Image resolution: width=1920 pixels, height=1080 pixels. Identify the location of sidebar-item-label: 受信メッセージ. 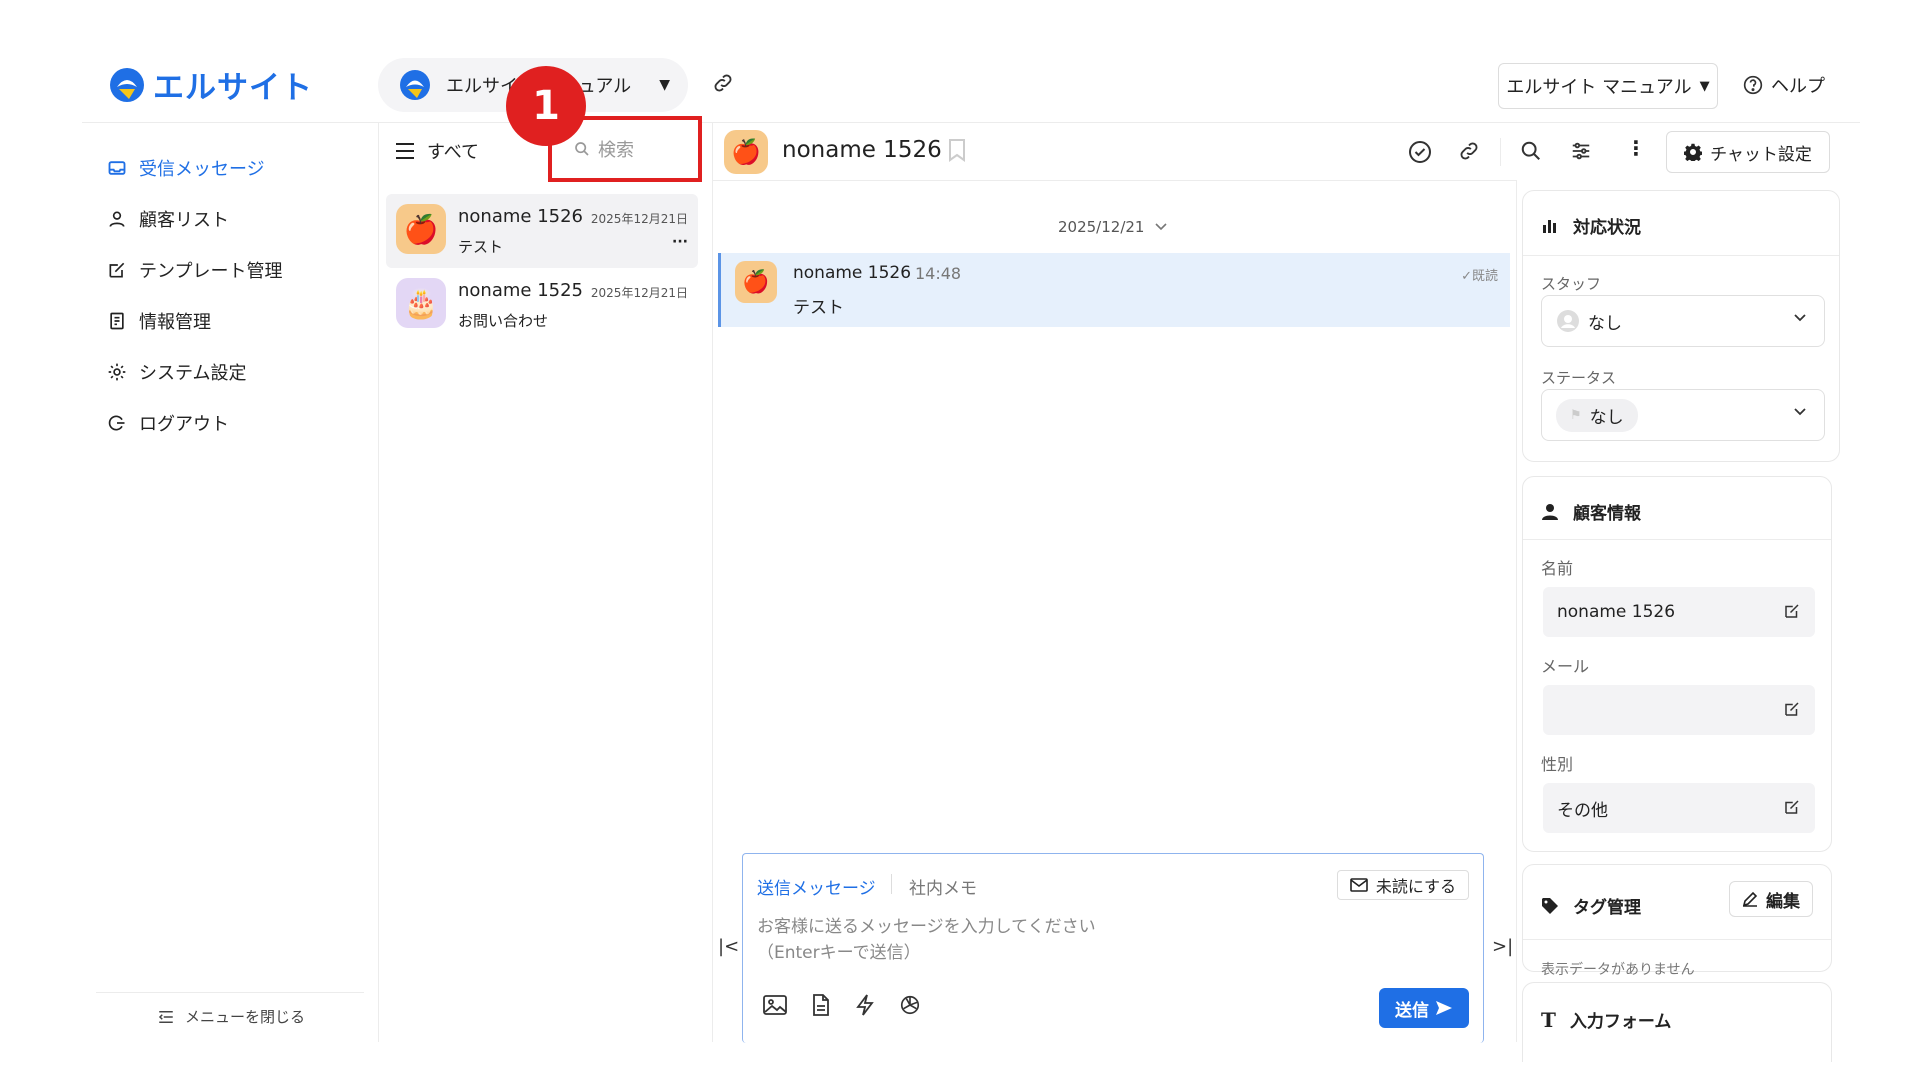
(202, 169).